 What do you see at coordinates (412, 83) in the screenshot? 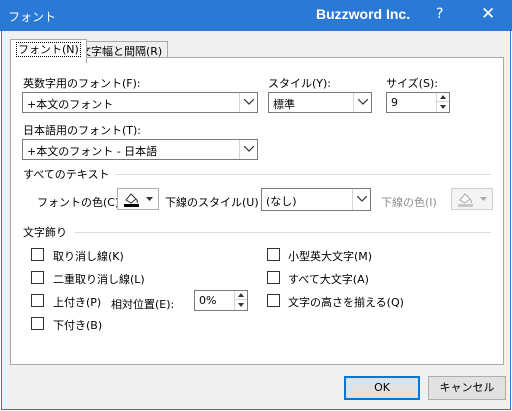
I see `size-label: サイズ(S):` at bounding box center [412, 83].